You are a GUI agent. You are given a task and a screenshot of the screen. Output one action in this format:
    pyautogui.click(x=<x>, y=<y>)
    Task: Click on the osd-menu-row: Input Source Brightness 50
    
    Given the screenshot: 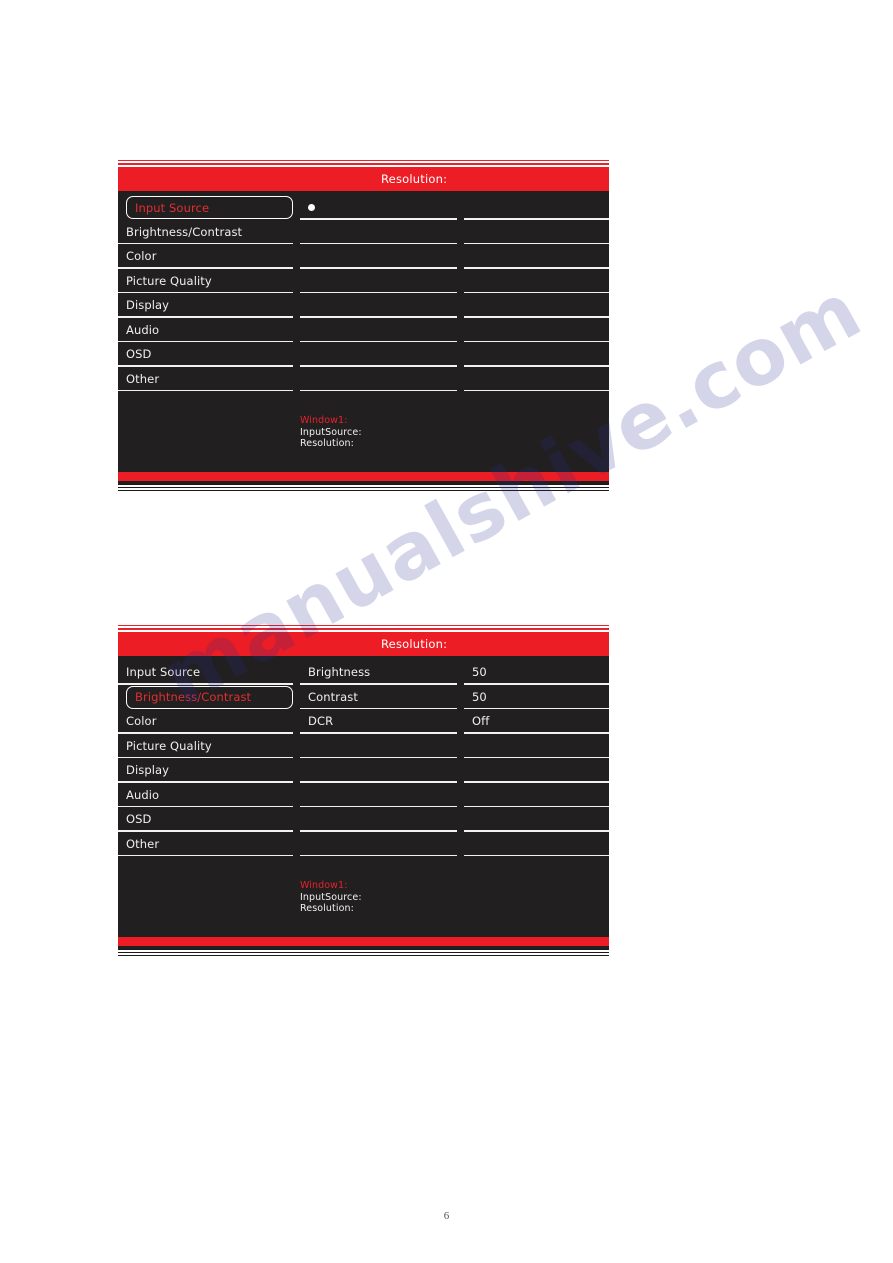 What is the action you would take?
    pyautogui.click(x=363, y=672)
    